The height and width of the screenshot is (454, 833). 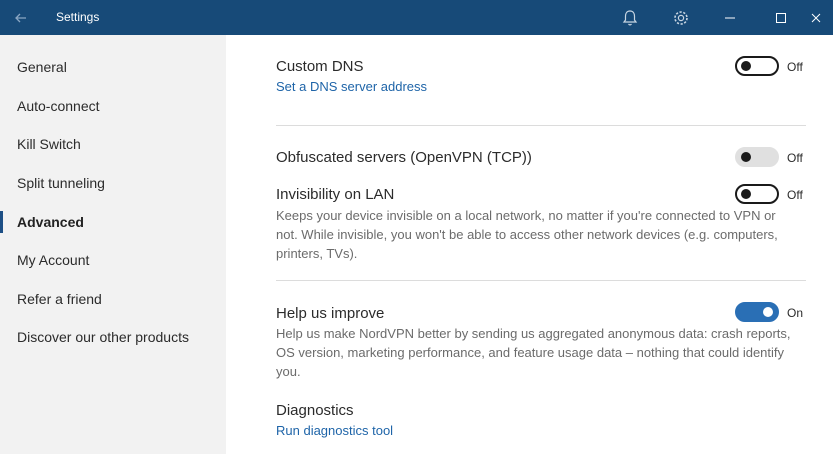 What do you see at coordinates (330, 313) in the screenshot?
I see `help-improve-title: Help us improve` at bounding box center [330, 313].